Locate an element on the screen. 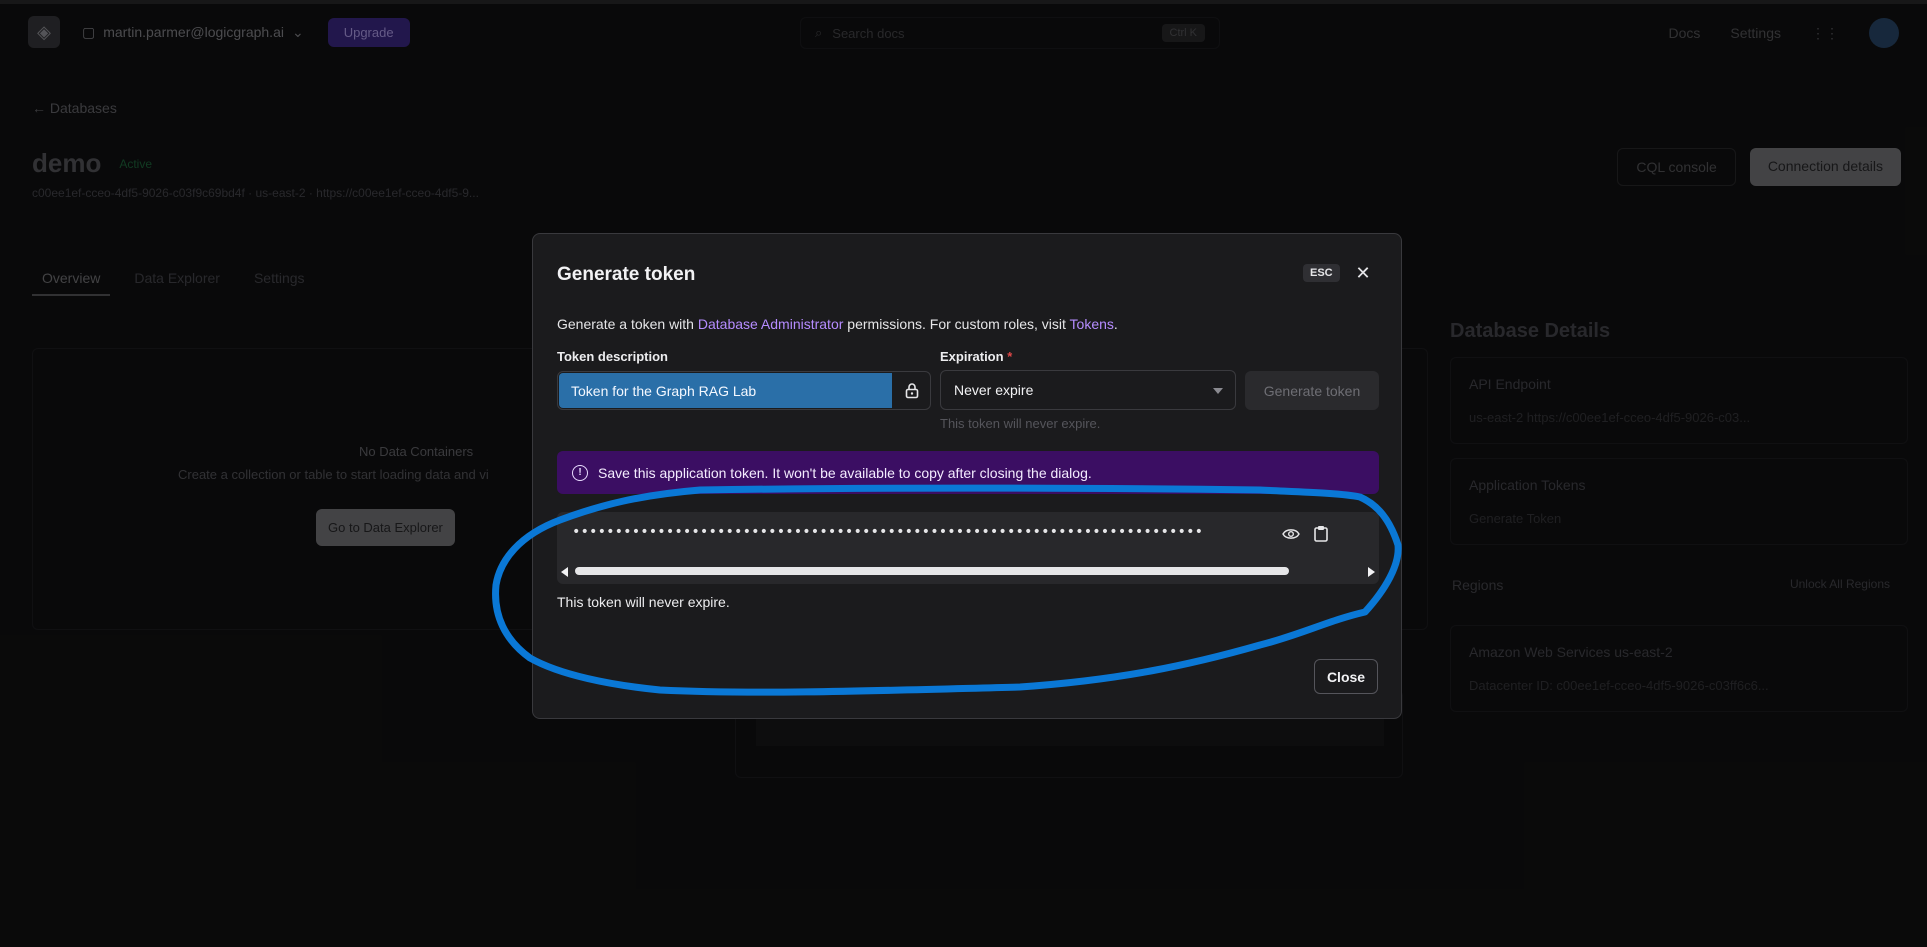 This screenshot has height=947, width=1927. desc-middle: permissions. For custom roles, visit is located at coordinates (956, 324).